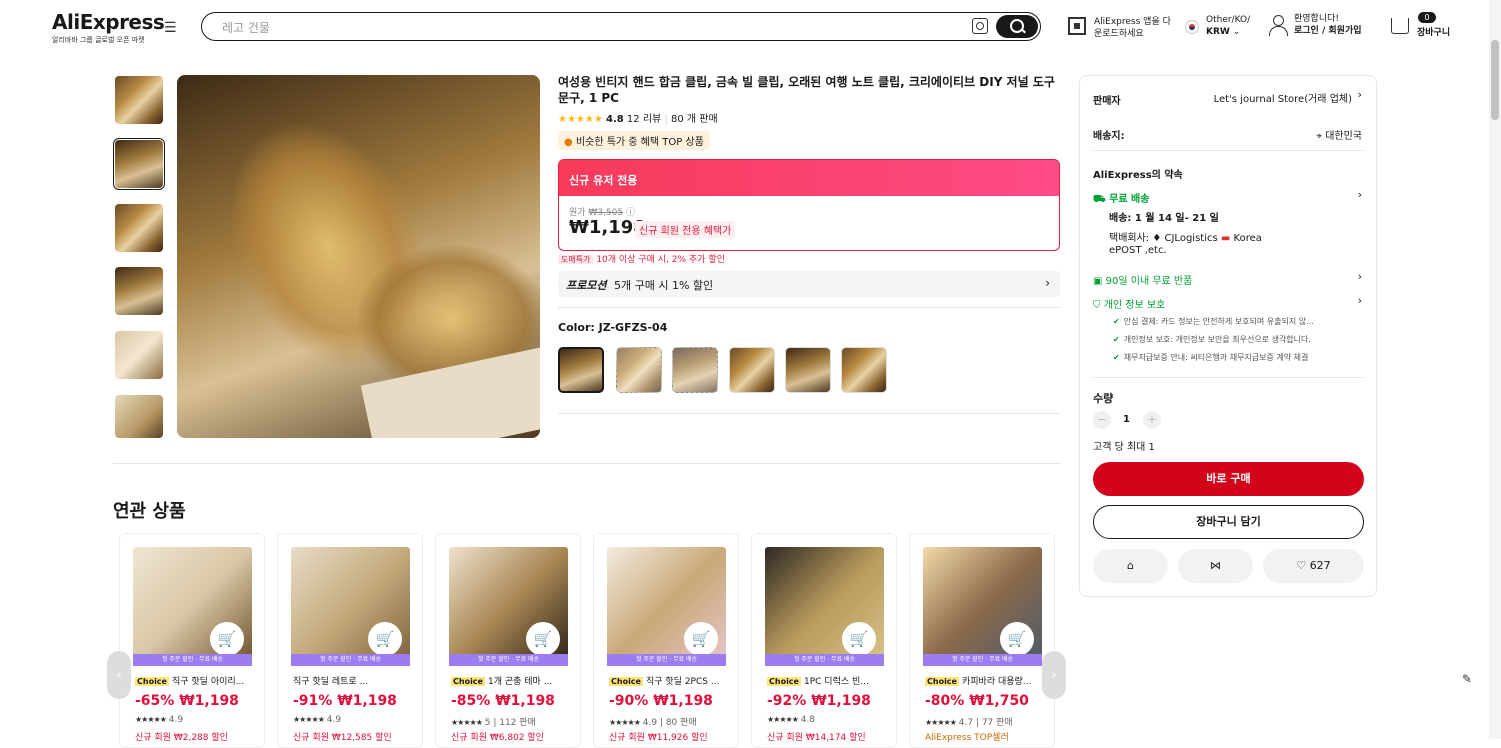 The height and width of the screenshot is (748, 1501). What do you see at coordinates (969, 723) in the screenshot?
I see `product-rating: ★★★★★ 4.7 | 77 판매` at bounding box center [969, 723].